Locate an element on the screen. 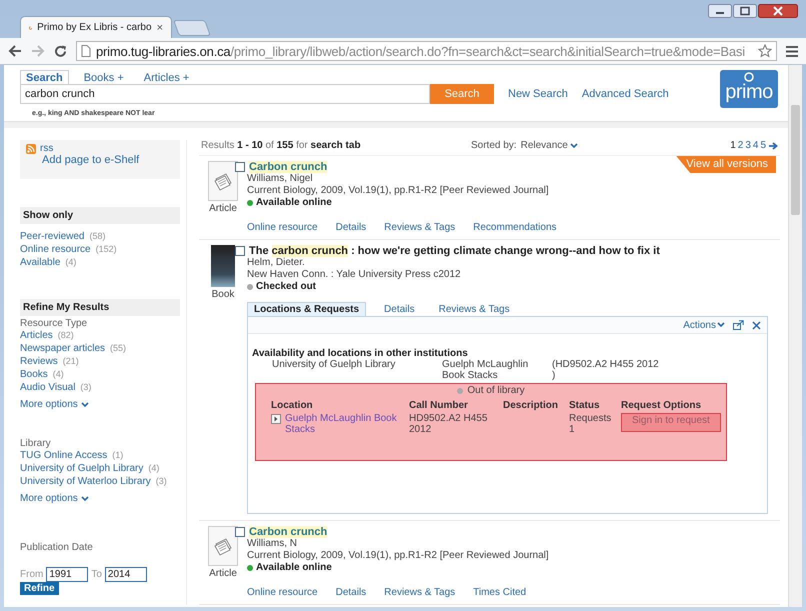 The image size is (806, 611). book-cover-image is located at coordinates (223, 266).